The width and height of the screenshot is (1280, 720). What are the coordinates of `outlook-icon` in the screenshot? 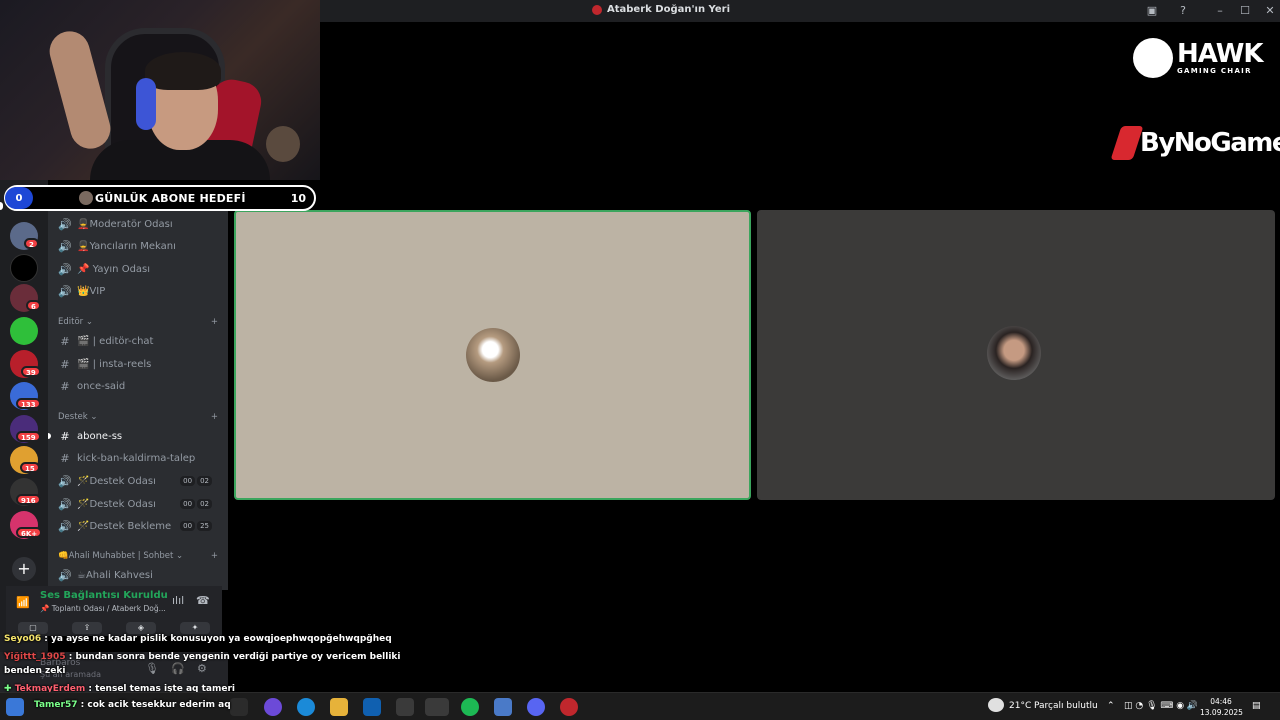 It's located at (372, 707).